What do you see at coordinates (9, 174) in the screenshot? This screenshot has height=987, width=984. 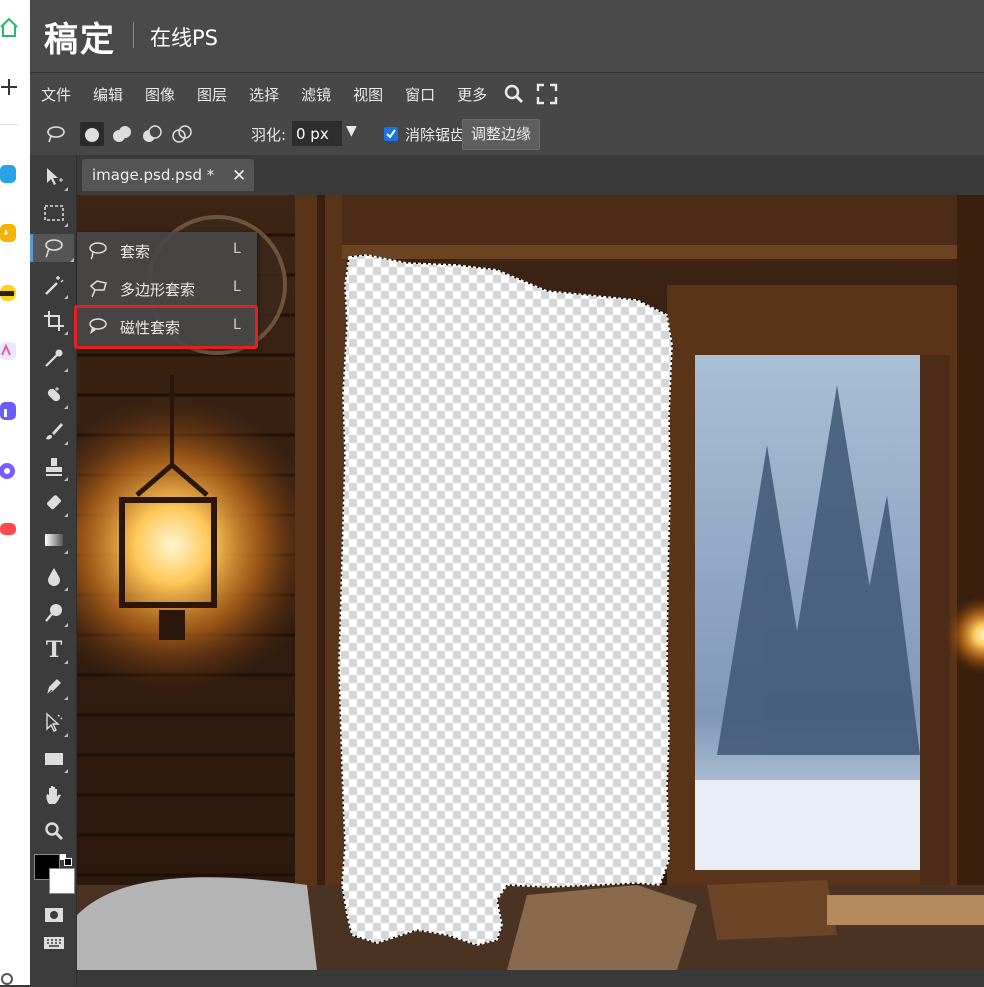 I see `app-shortcut-icon` at bounding box center [9, 174].